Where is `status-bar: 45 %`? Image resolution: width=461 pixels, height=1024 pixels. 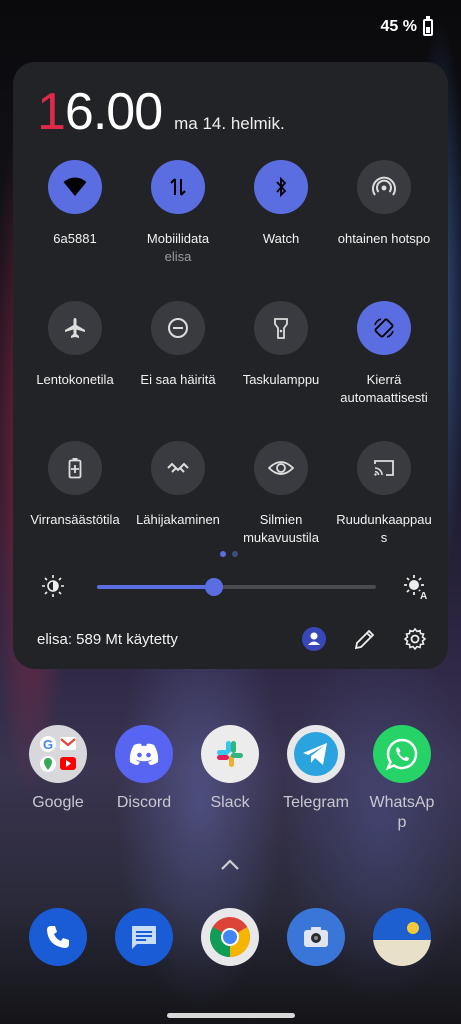 status-bar: 45 % is located at coordinates (406, 25).